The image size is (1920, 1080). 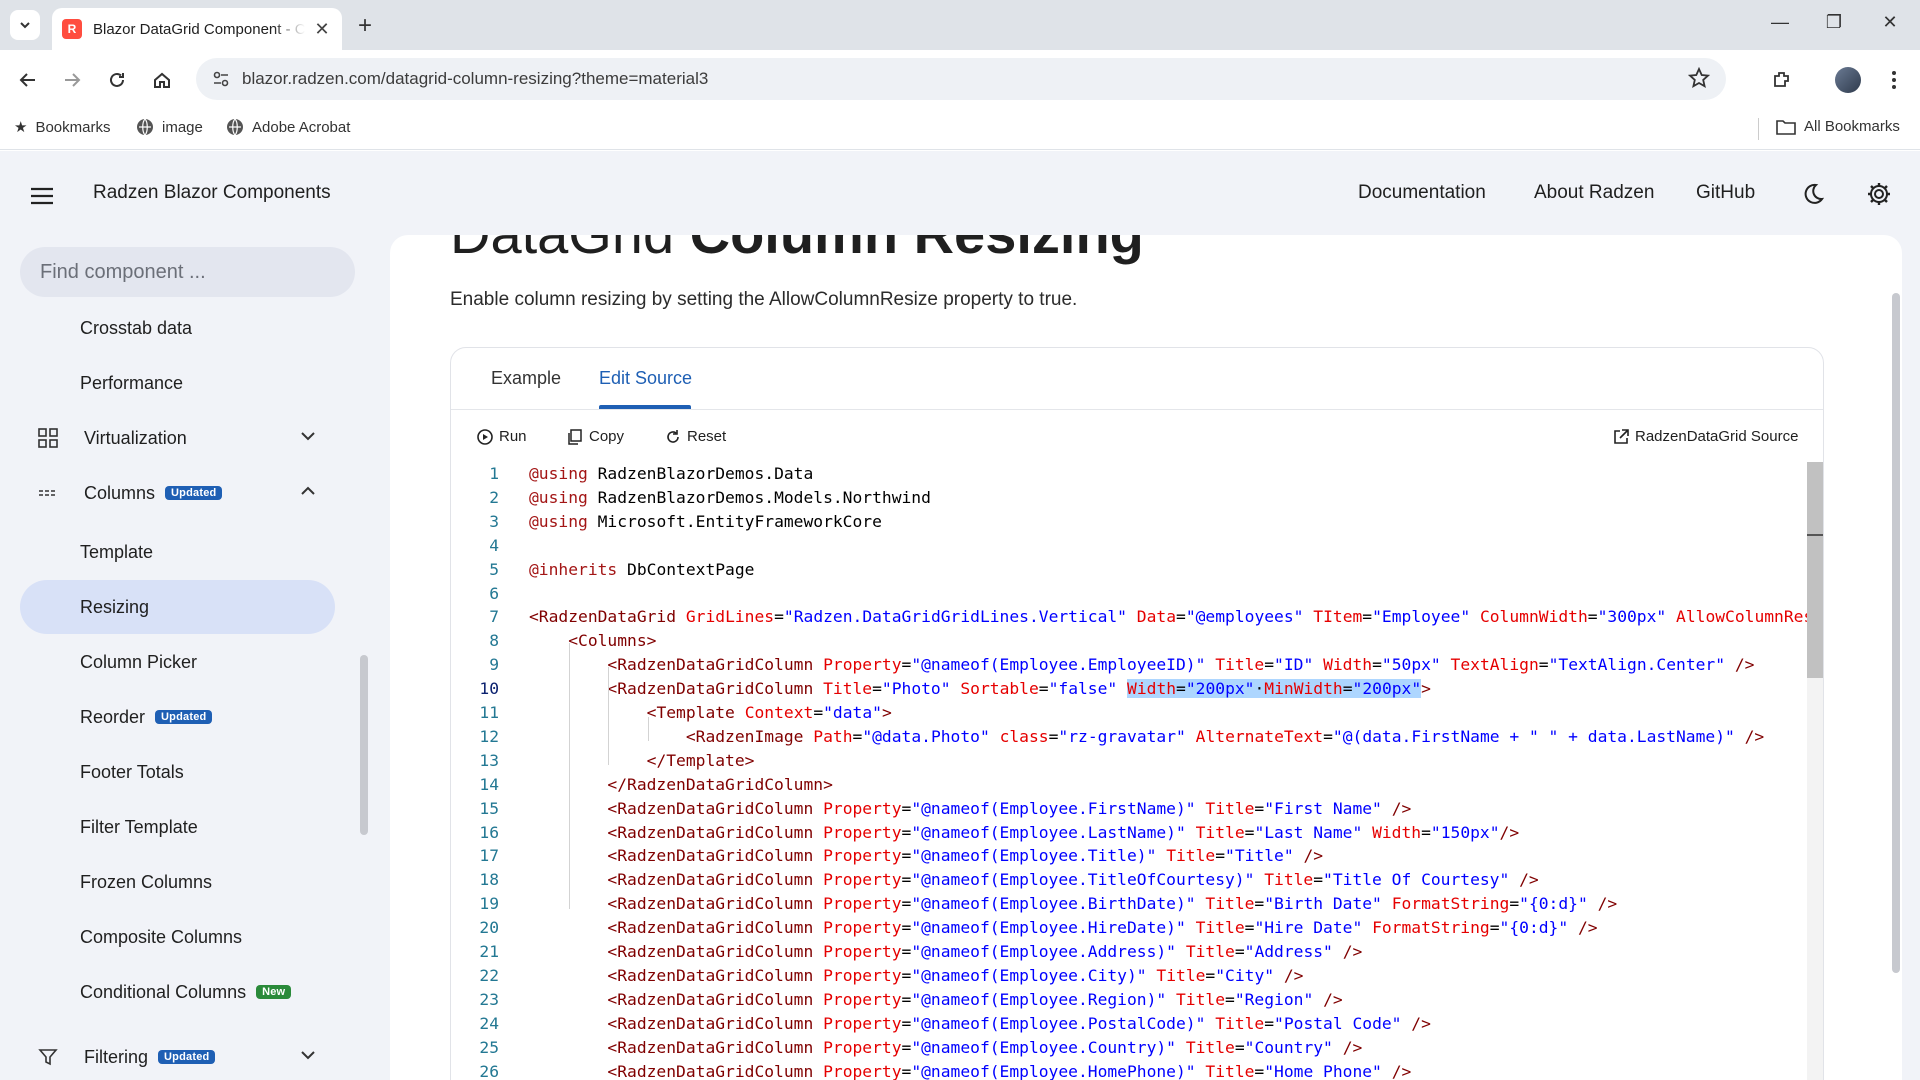 What do you see at coordinates (177, 607) in the screenshot?
I see `sidebar-item-resizing: Resizing` at bounding box center [177, 607].